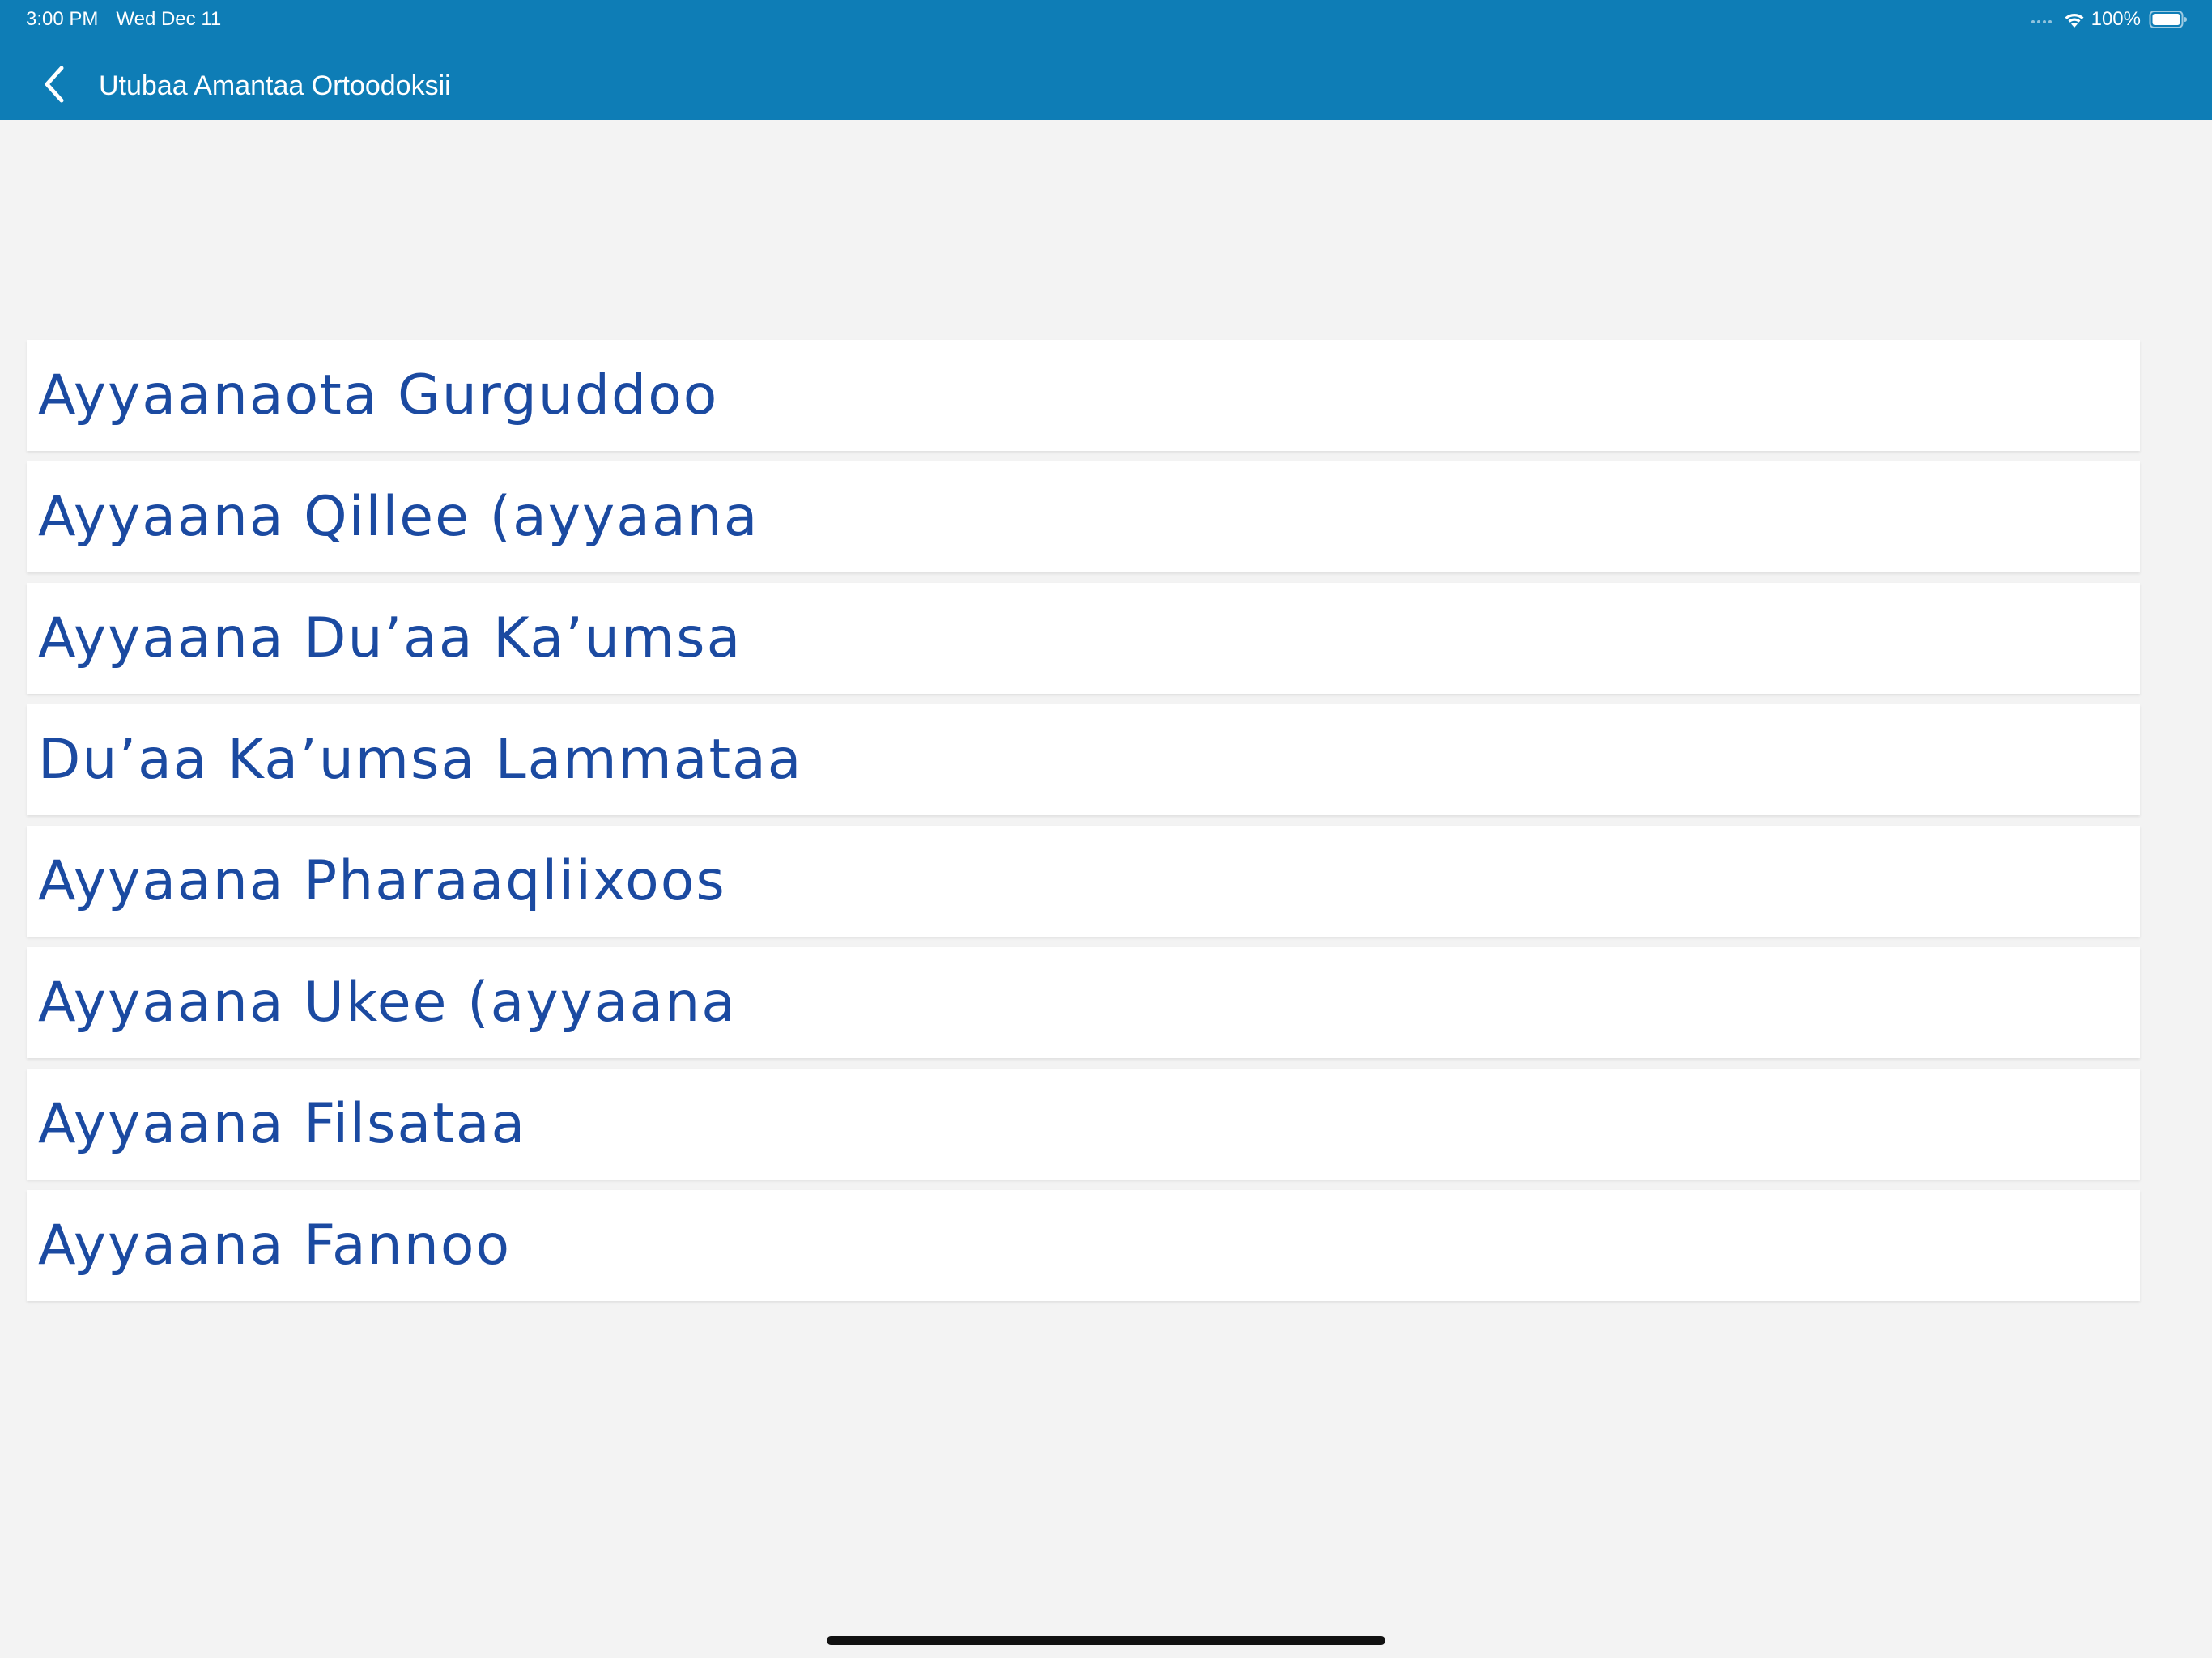 This screenshot has height=1658, width=2212. What do you see at coordinates (421, 760) in the screenshot?
I see `list-item-label: Du’aa Ka’umsa Lammataa` at bounding box center [421, 760].